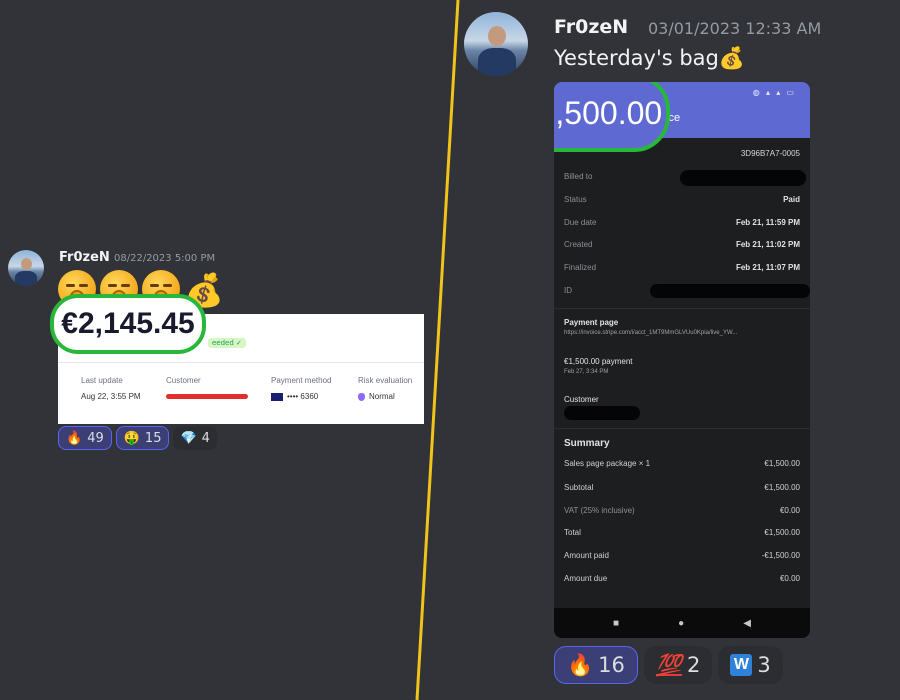  I want to click on android-nav-bar: ■ ● ◀, so click(682, 623).